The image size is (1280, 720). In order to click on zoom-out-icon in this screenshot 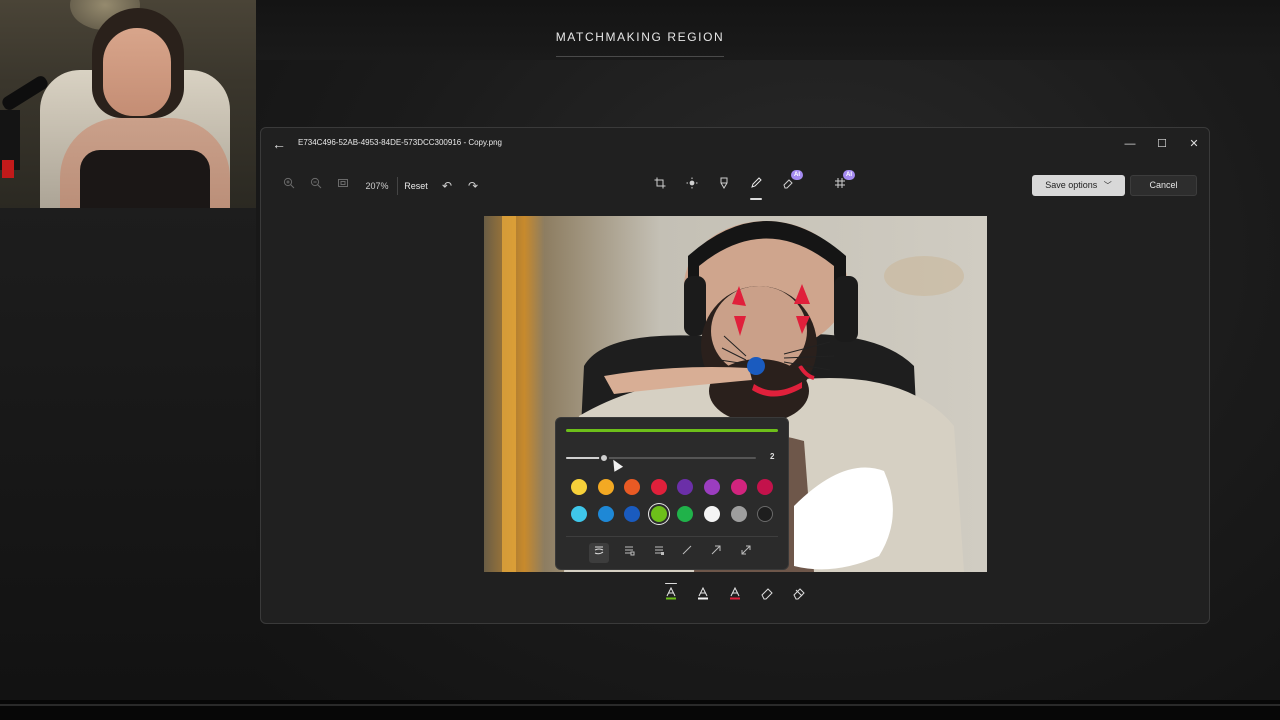, I will do `click(316, 186)`.